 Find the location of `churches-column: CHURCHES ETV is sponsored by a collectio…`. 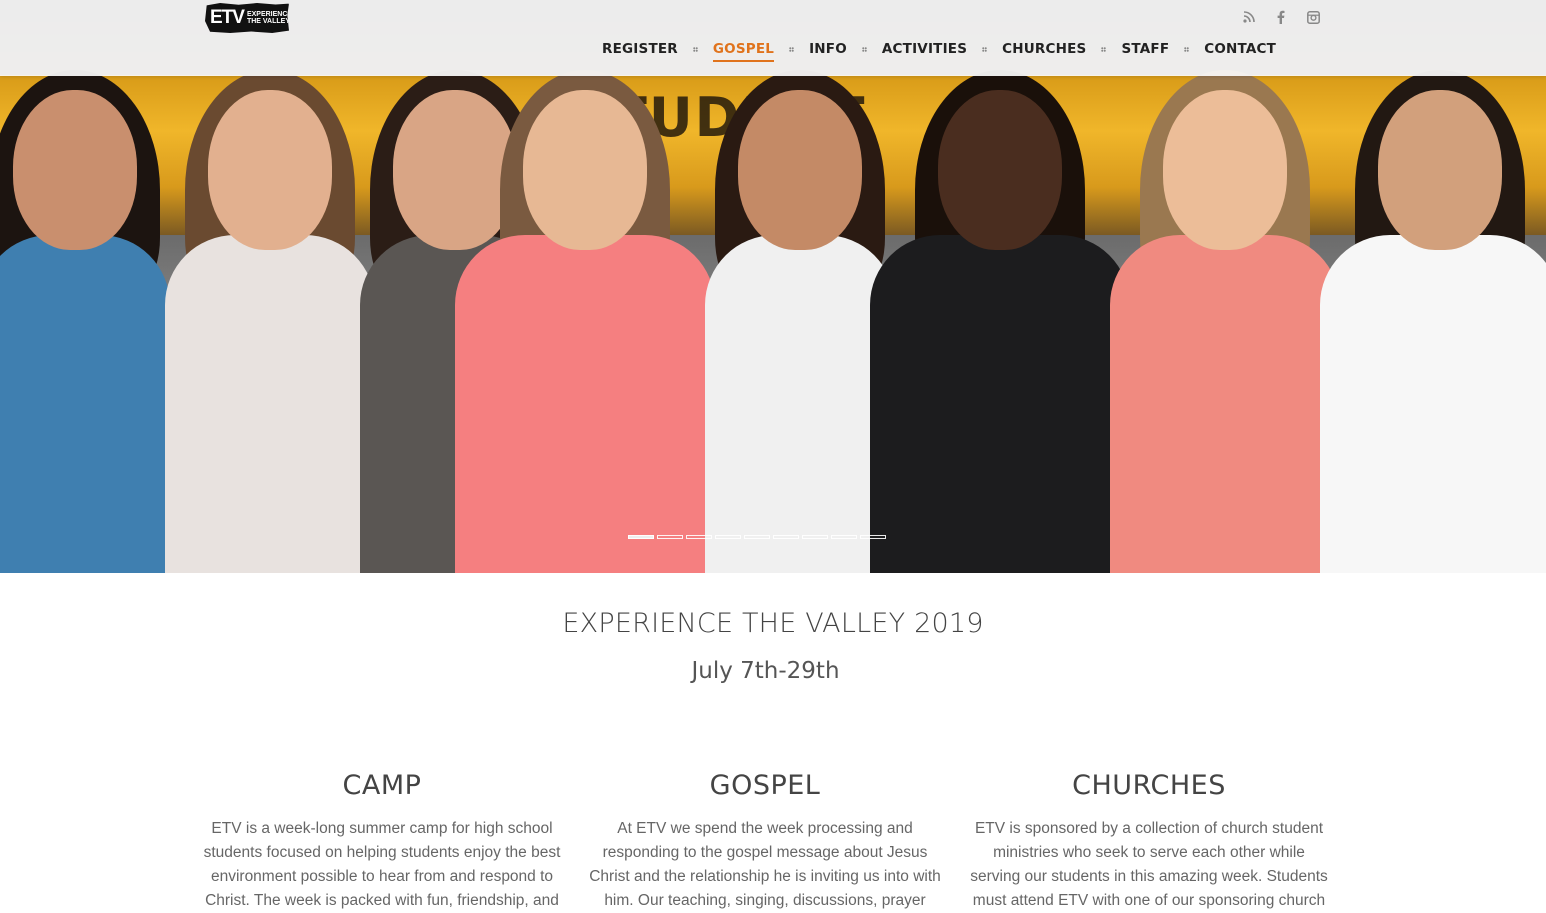

churches-column: CHURCHES ETV is sponsored by a collectio… is located at coordinates (1149, 841).